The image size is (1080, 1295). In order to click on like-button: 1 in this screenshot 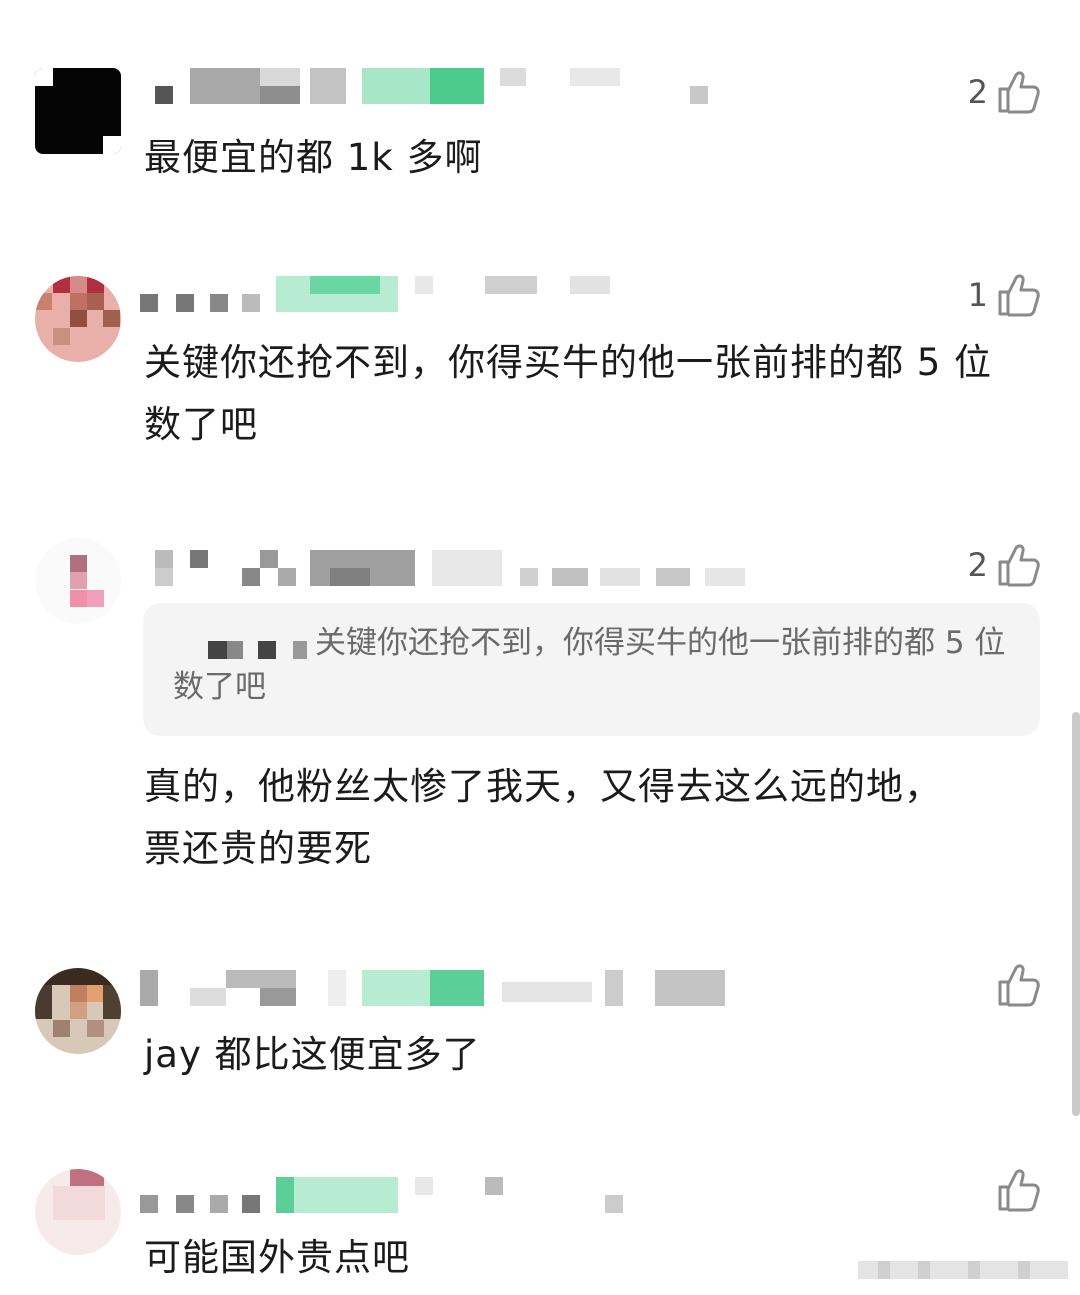, I will do `click(1004, 295)`.